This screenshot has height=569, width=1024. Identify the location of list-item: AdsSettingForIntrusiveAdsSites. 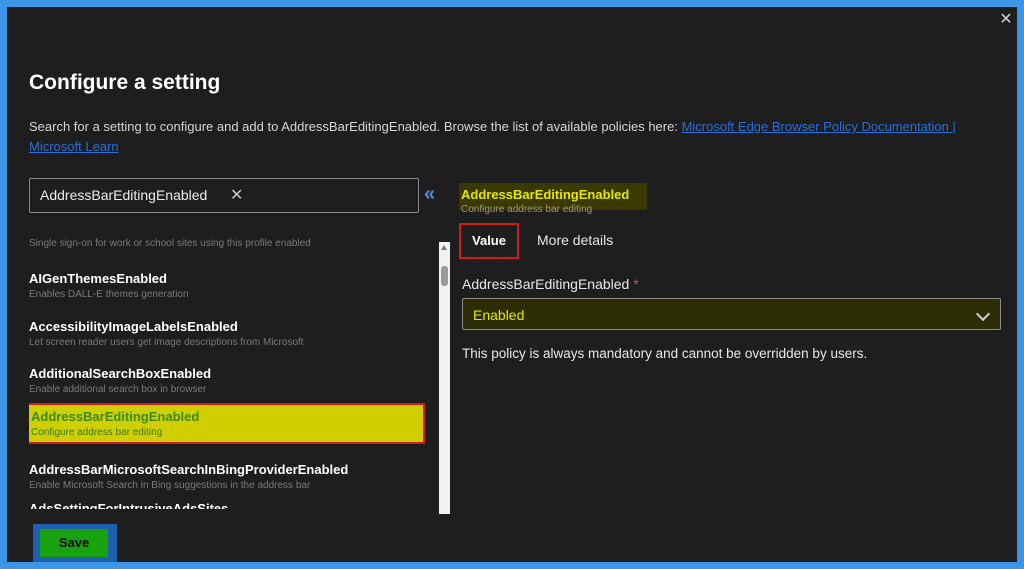
(229, 505).